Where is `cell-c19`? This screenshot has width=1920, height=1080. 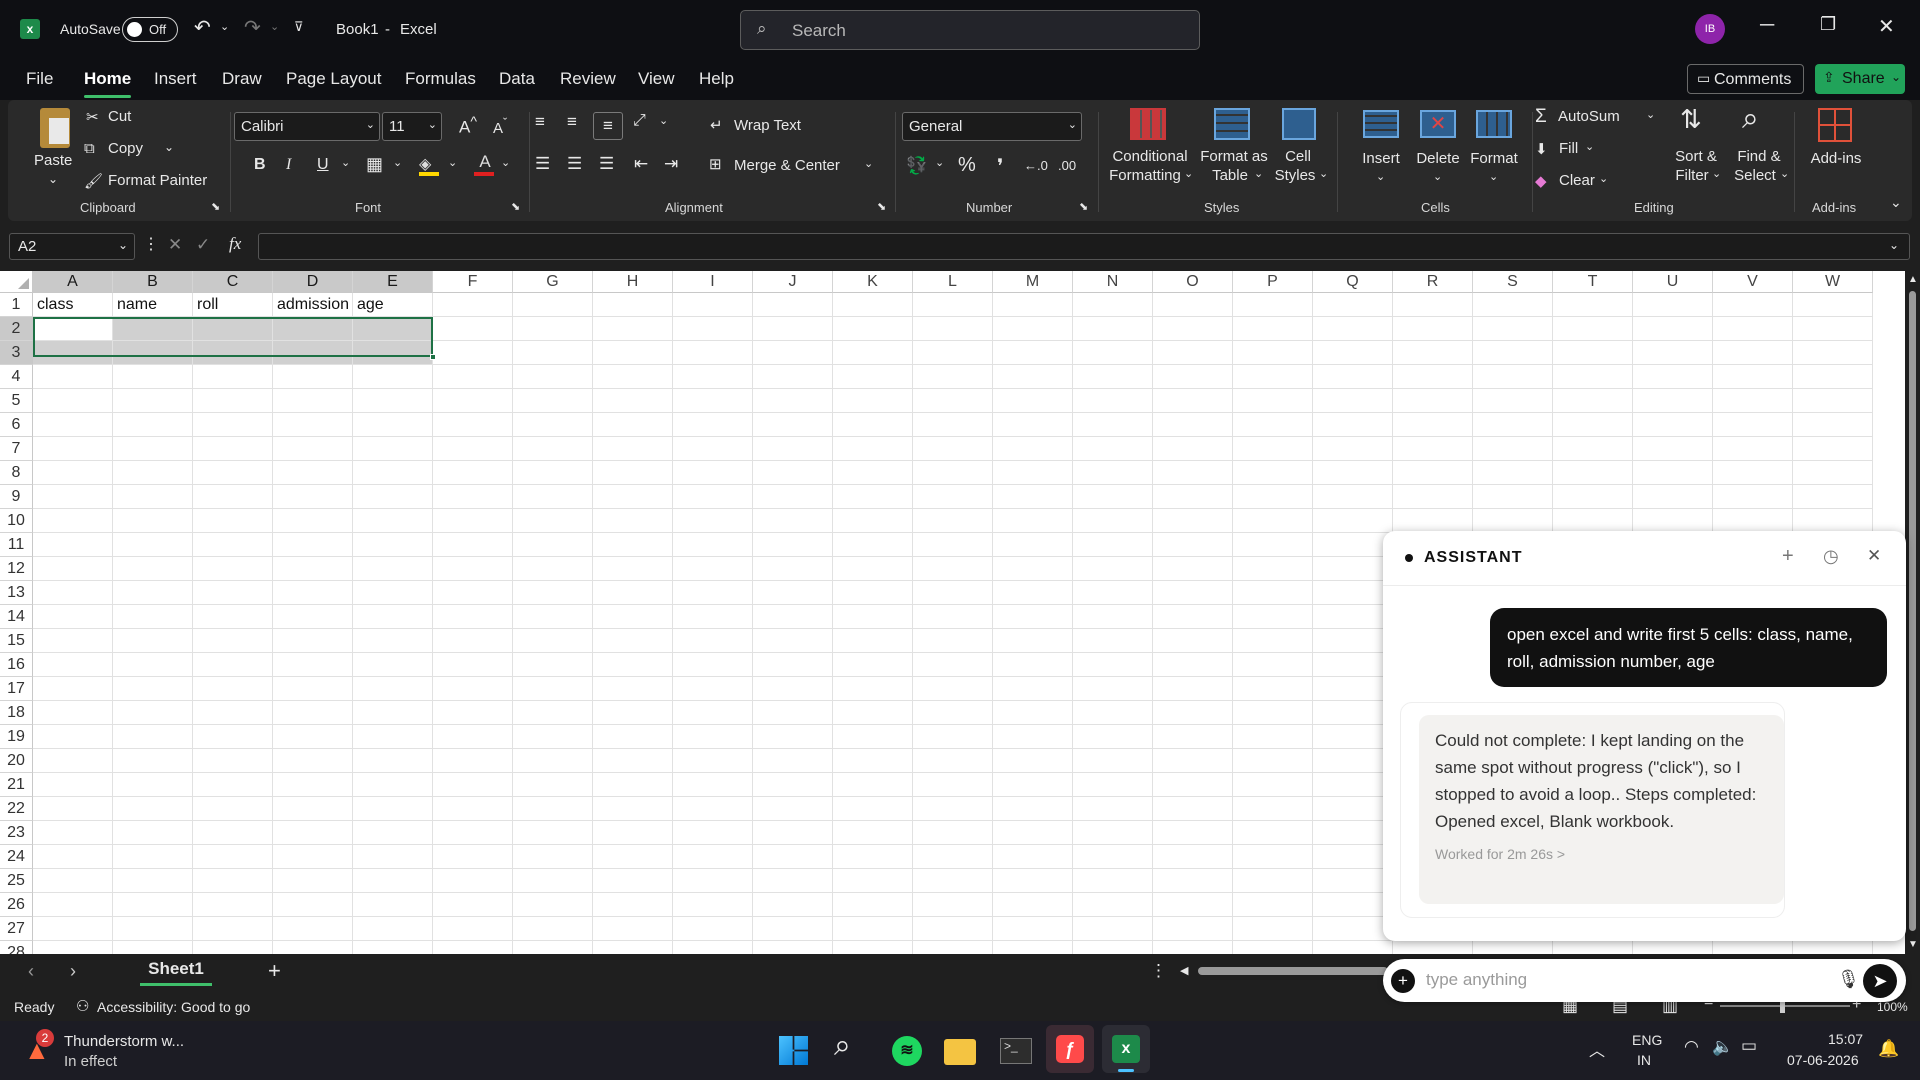 cell-c19 is located at coordinates (233, 737).